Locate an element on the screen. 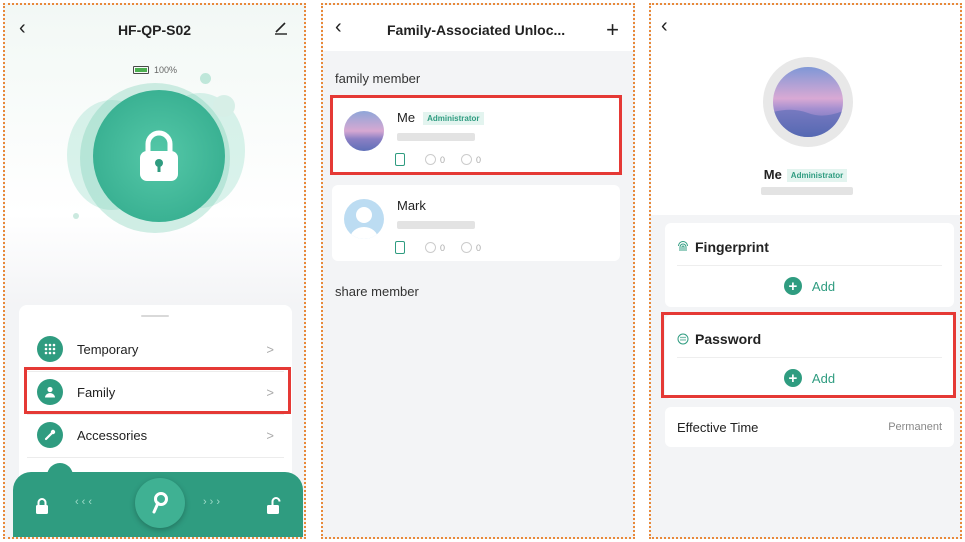 This screenshot has height=542, width=965. device-header: ‹ HF-QP-S02 is located at coordinates (154, 30).